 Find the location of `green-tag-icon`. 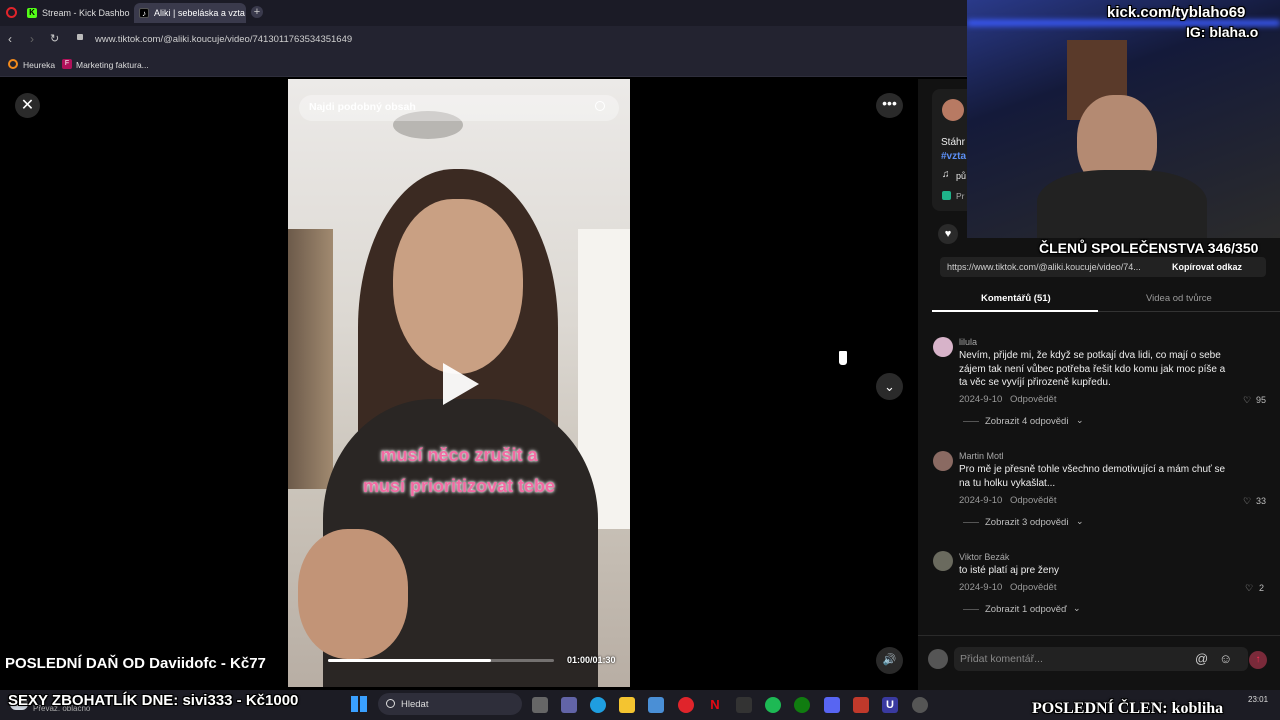

green-tag-icon is located at coordinates (946, 195).